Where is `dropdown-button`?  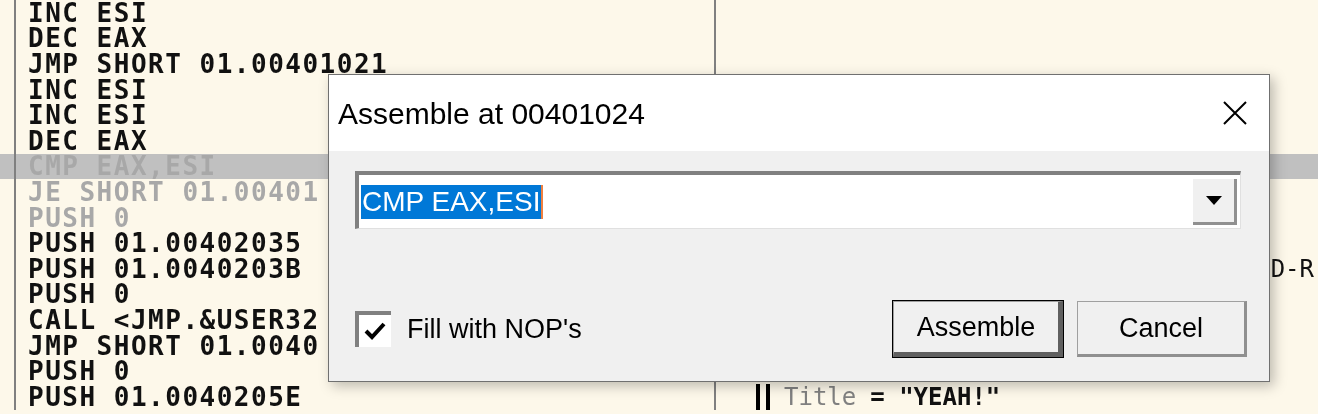
dropdown-button is located at coordinates (1215, 201).